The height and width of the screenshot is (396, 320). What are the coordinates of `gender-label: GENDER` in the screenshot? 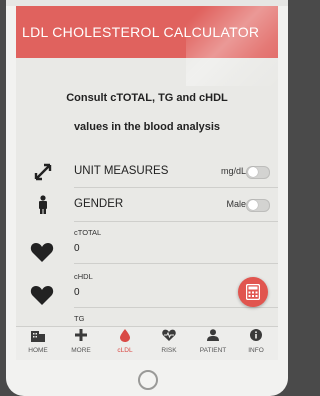 It's located at (99, 204).